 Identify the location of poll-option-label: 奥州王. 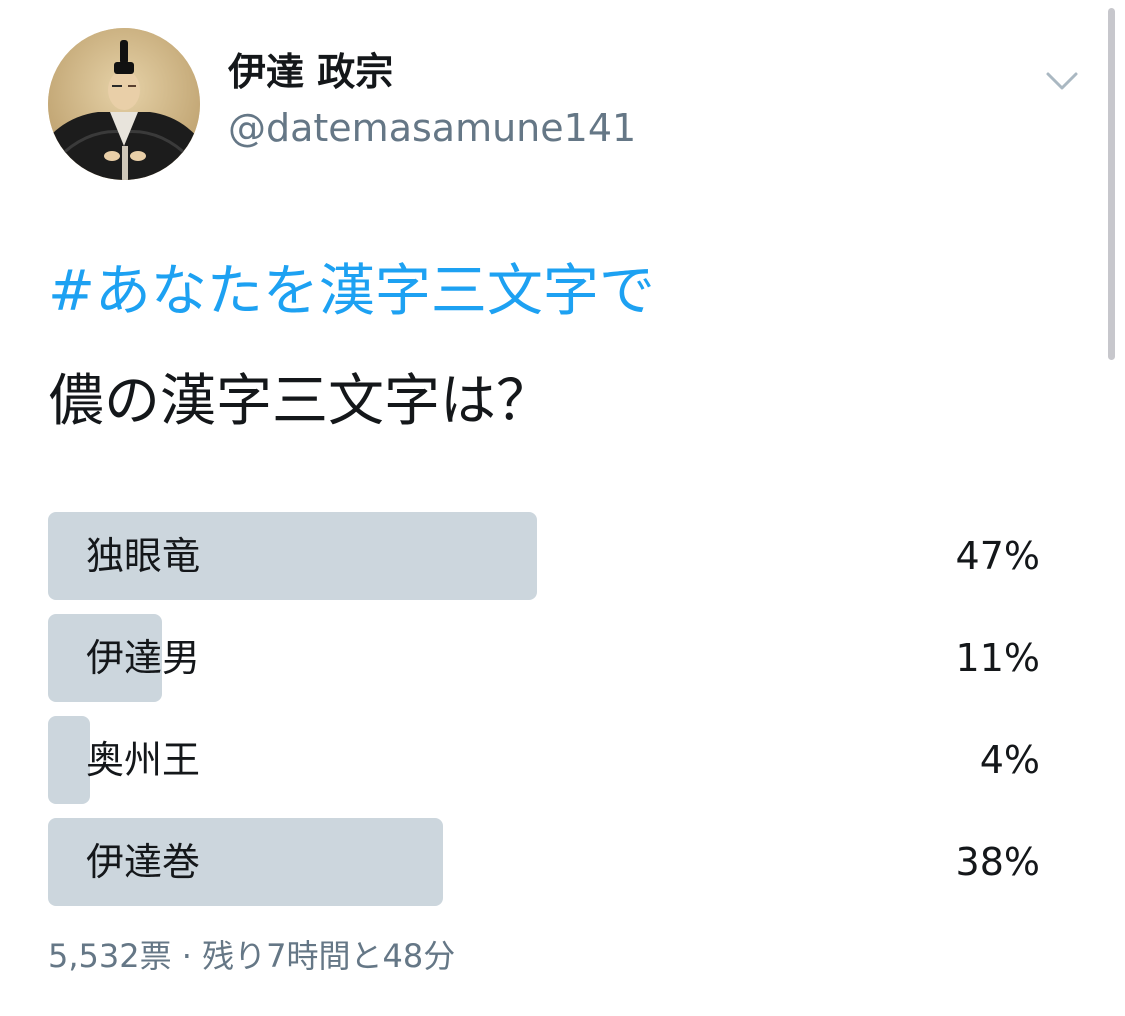
(143, 760).